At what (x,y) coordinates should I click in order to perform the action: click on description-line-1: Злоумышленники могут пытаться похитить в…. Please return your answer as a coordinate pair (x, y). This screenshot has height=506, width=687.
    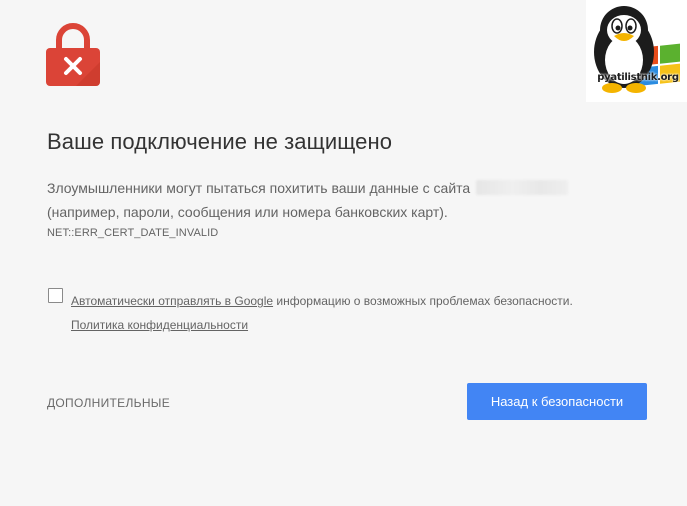
    Looking at the image, I should click on (337, 188).